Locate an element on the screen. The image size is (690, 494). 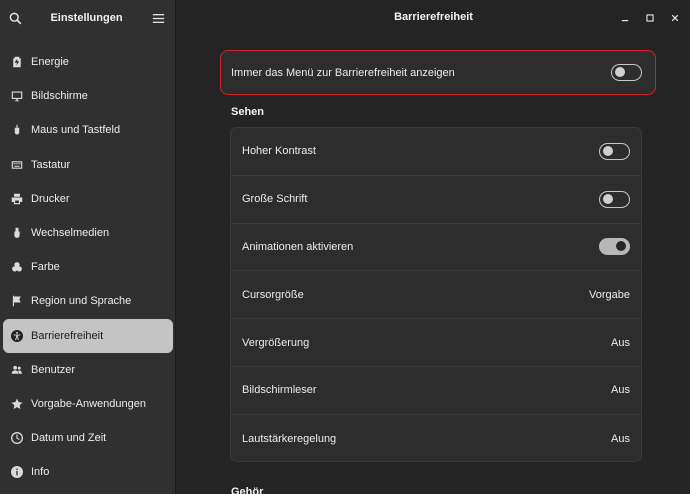
row-value: Vorgabe is located at coordinates (609, 294).